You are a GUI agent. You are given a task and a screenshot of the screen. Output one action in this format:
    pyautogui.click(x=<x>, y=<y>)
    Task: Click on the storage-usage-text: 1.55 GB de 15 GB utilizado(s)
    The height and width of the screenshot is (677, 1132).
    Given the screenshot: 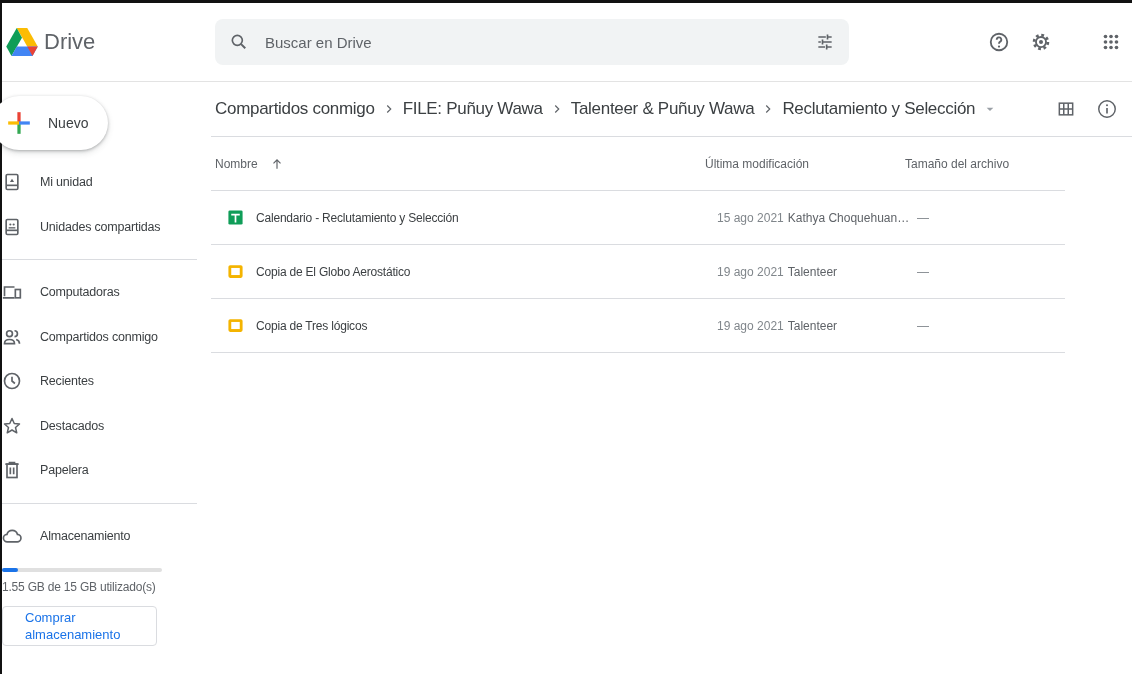 What is the action you would take?
    pyautogui.click(x=79, y=587)
    